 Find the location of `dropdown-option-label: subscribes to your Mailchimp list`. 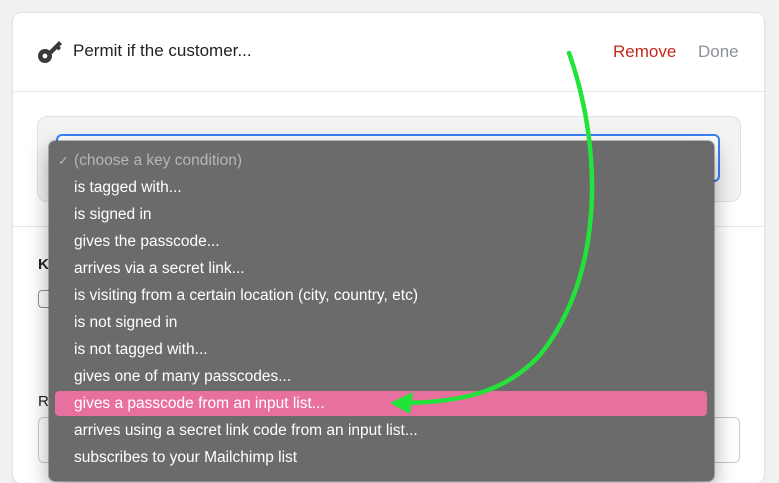

dropdown-option-label: subscribes to your Mailchimp list is located at coordinates (186, 457).